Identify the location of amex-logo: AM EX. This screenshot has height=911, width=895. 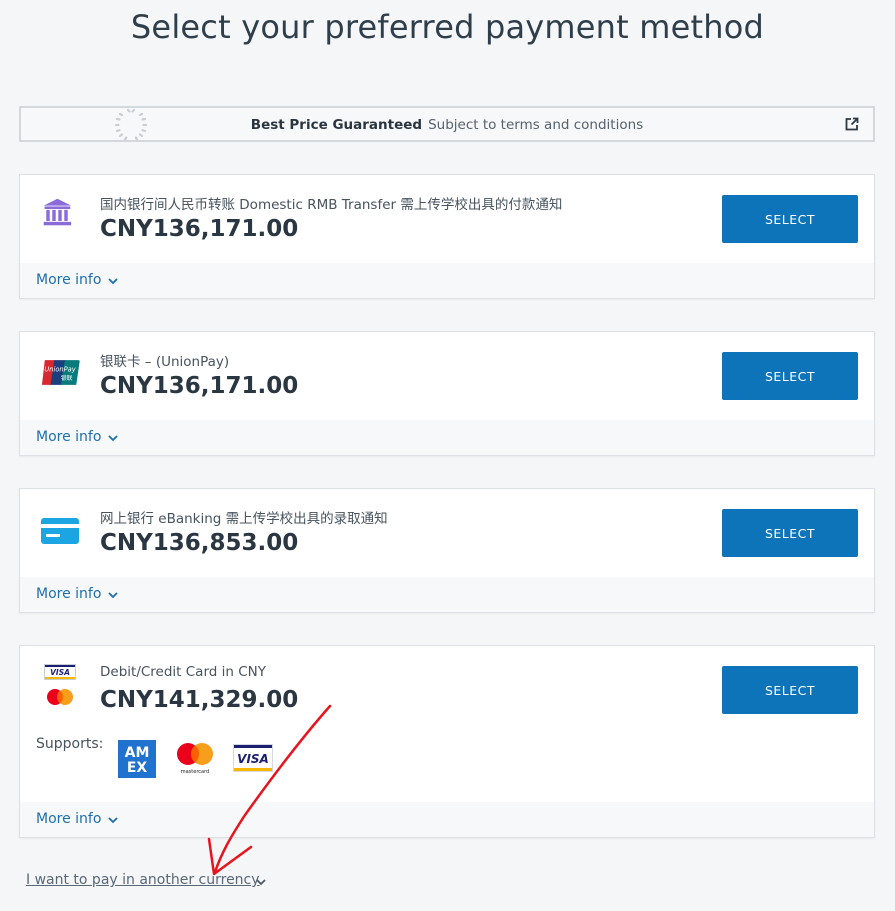
(137, 759).